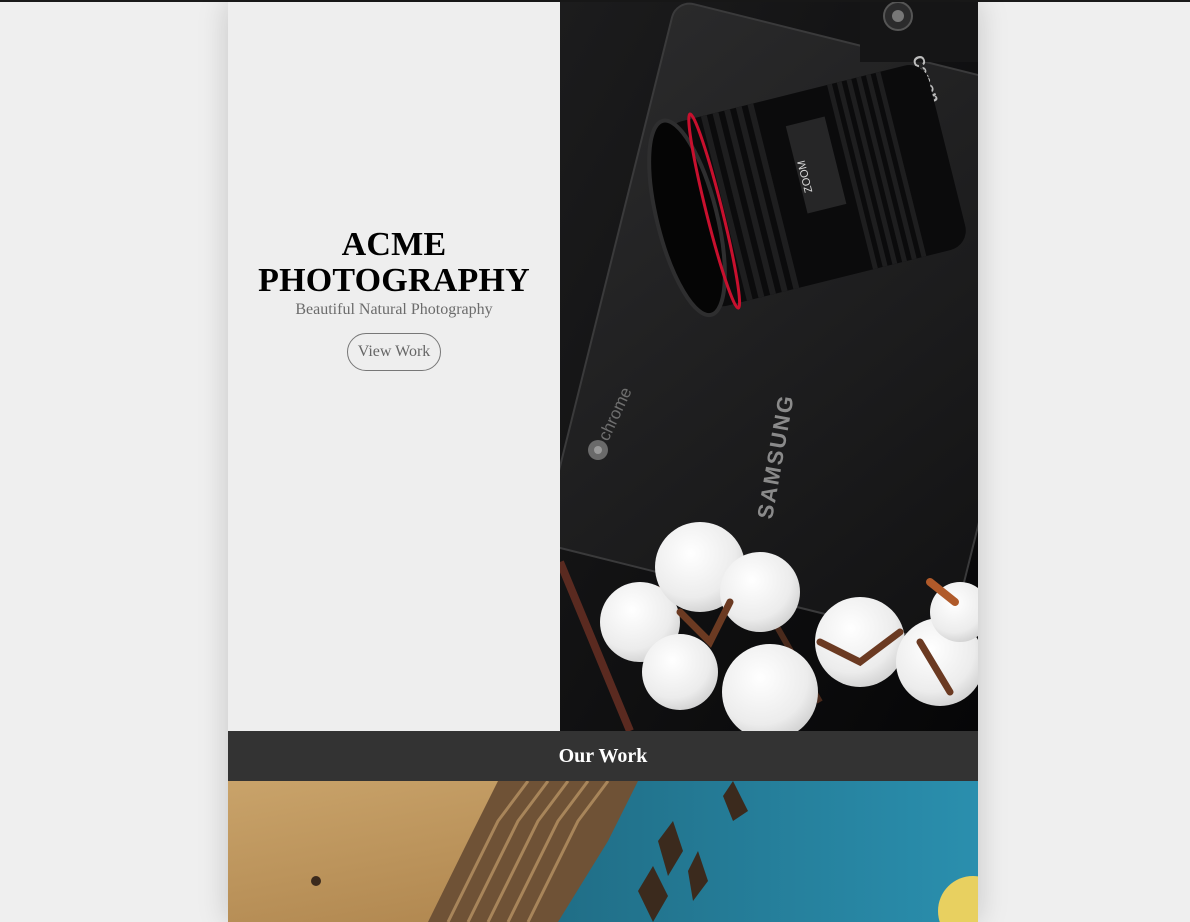 The height and width of the screenshot is (922, 1190). Describe the element at coordinates (603, 851) in the screenshot. I see `work-gallery-photo` at that location.